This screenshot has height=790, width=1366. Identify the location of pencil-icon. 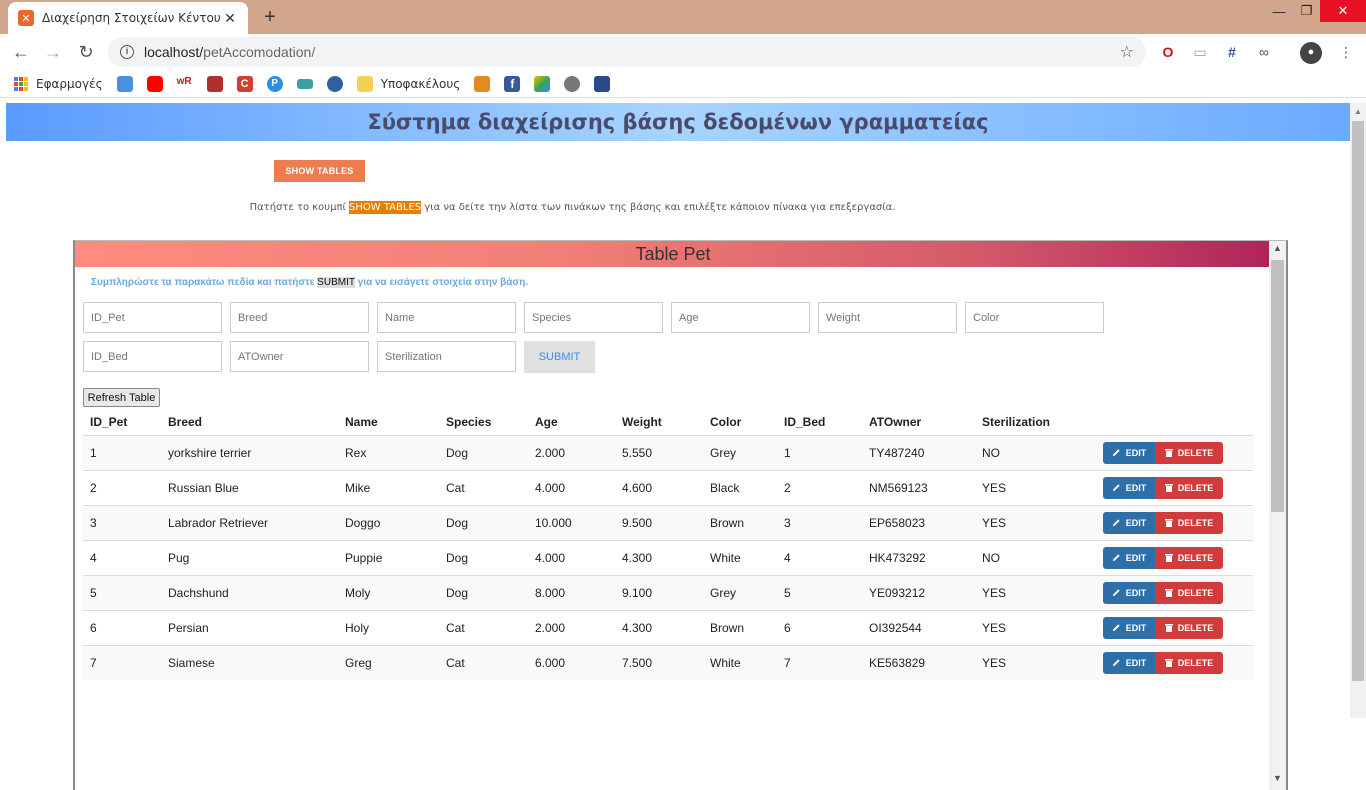
(1116, 558).